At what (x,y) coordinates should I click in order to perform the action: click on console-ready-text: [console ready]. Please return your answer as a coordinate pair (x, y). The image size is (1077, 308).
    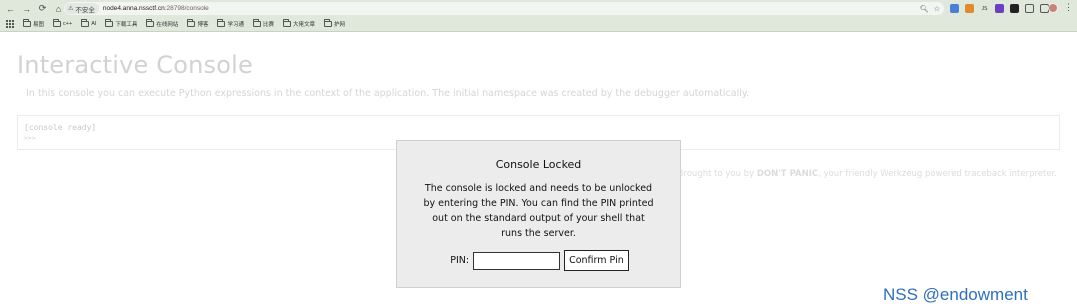
    Looking at the image, I should click on (60, 127).